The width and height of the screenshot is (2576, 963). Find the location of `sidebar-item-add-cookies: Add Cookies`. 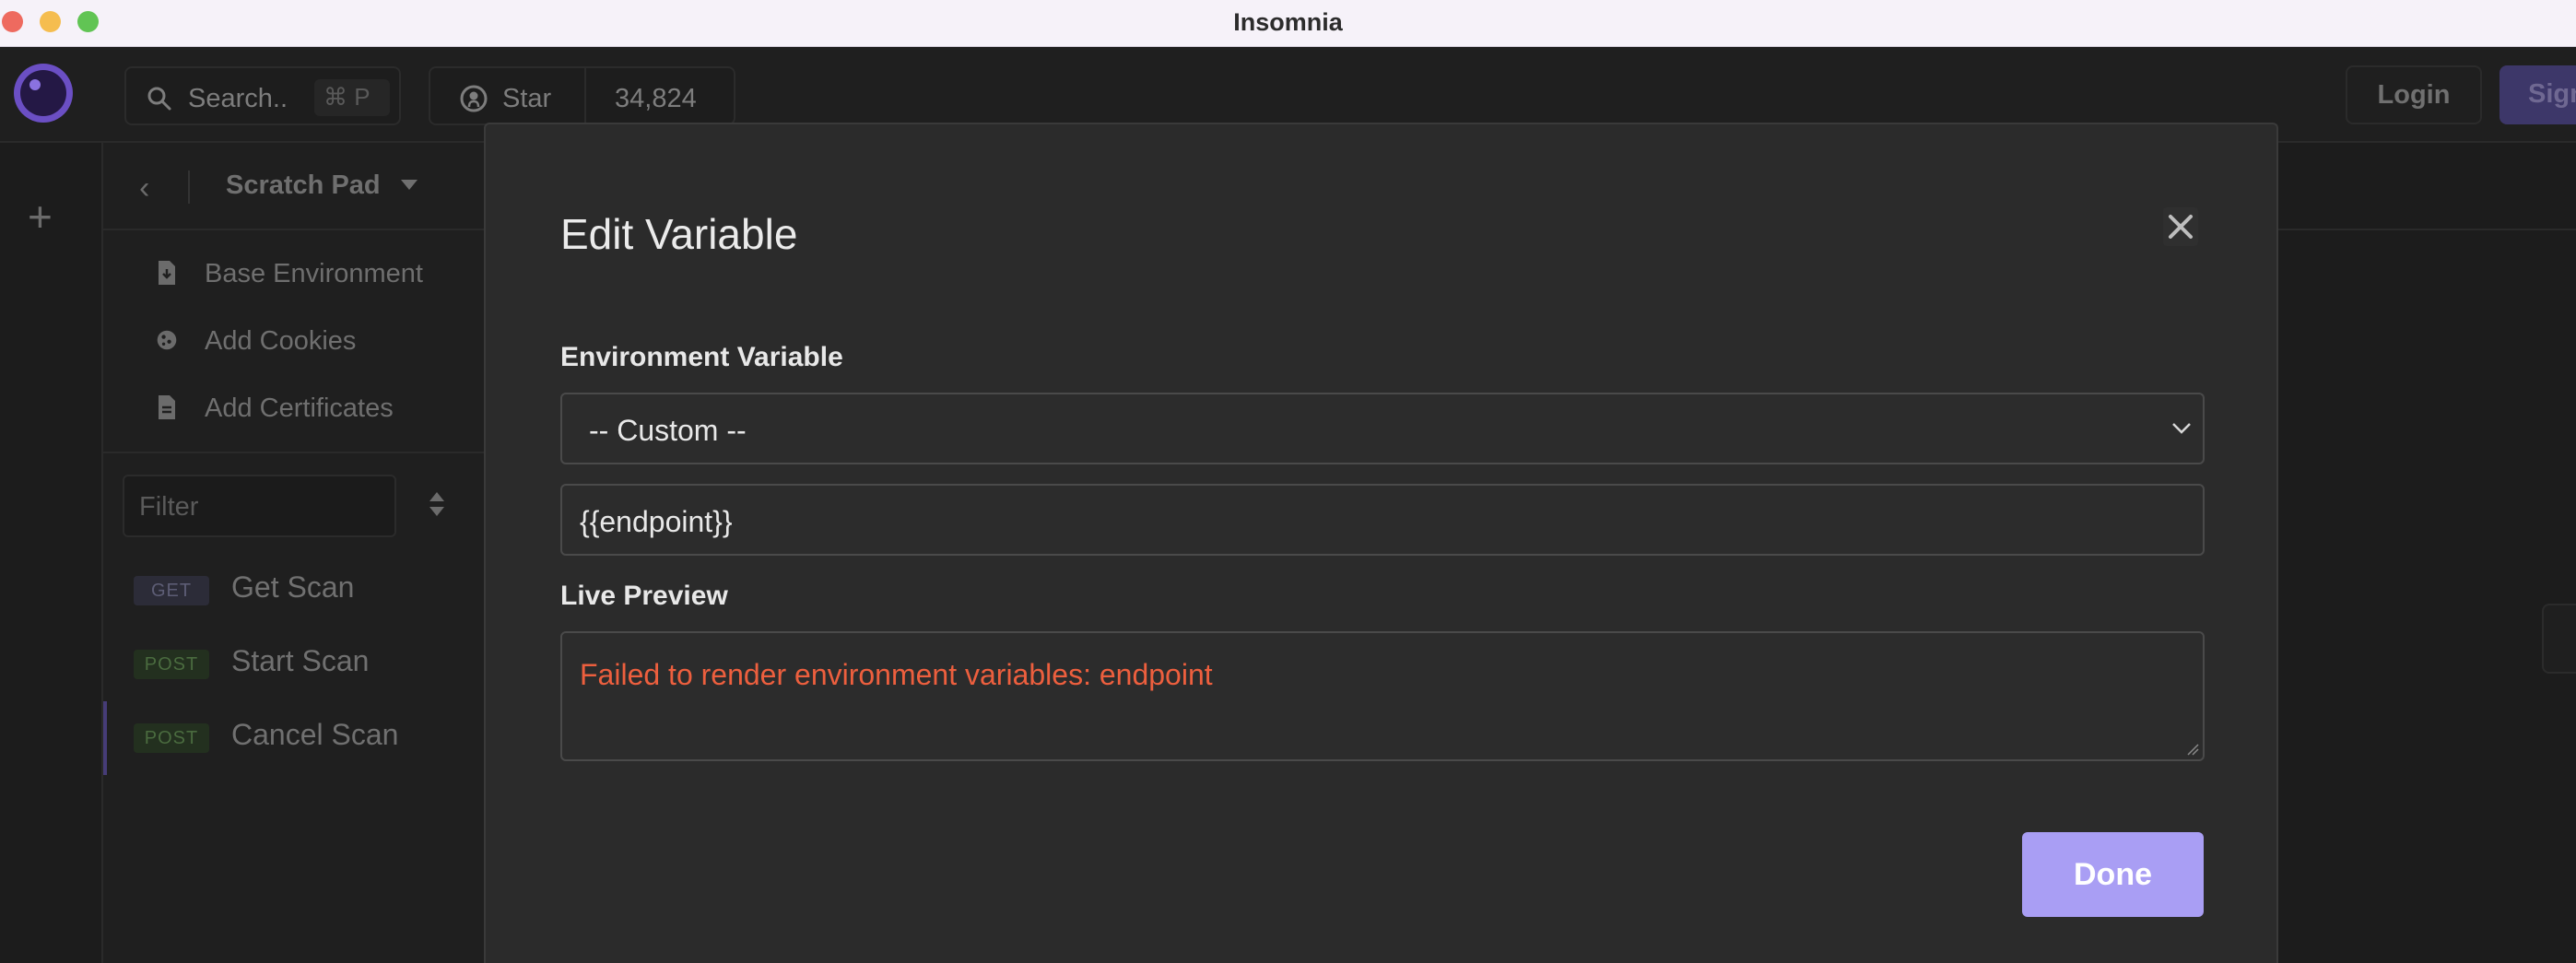

sidebar-item-add-cookies: Add Cookies is located at coordinates (297, 341).